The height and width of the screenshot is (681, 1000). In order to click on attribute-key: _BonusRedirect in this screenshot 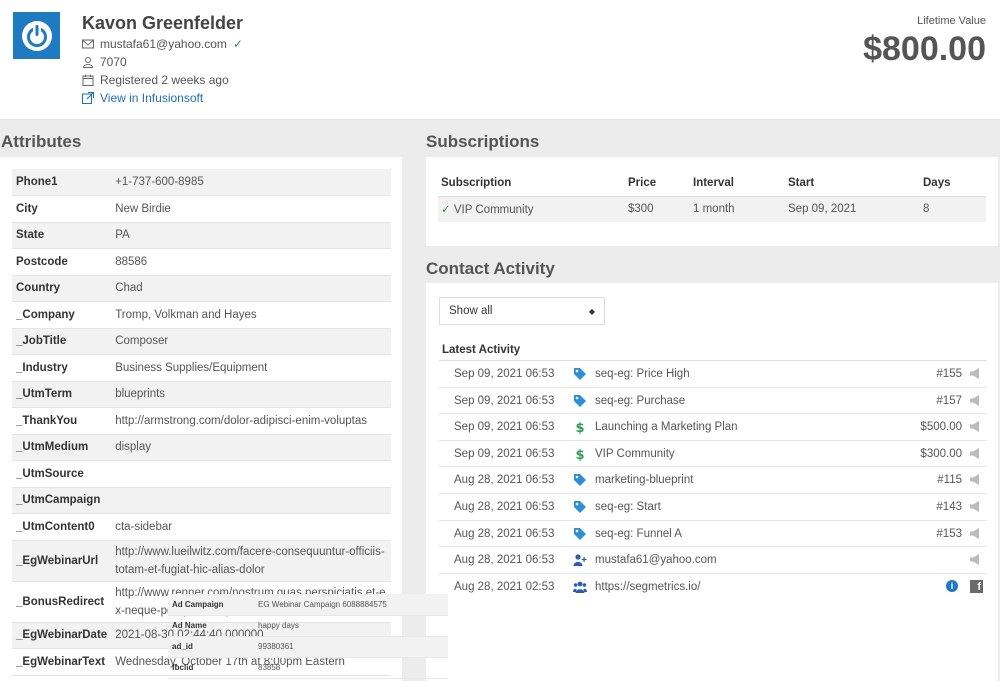, I will do `click(62, 602)`.